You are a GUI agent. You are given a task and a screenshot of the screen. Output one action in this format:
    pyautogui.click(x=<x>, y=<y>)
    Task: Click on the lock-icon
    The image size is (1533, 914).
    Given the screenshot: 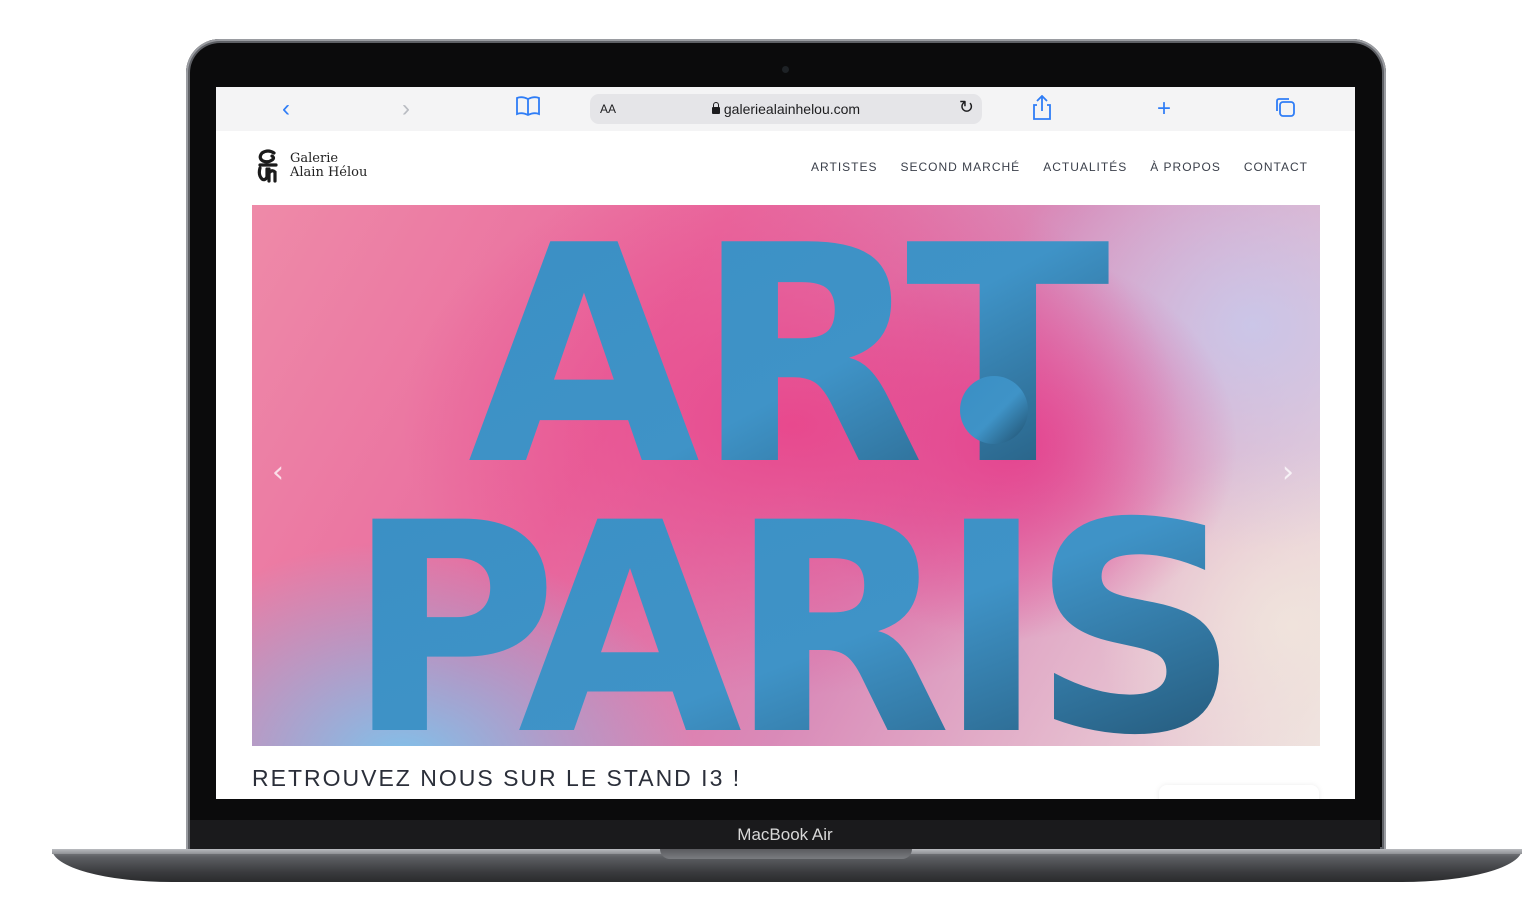 What is the action you would take?
    pyautogui.click(x=715, y=108)
    